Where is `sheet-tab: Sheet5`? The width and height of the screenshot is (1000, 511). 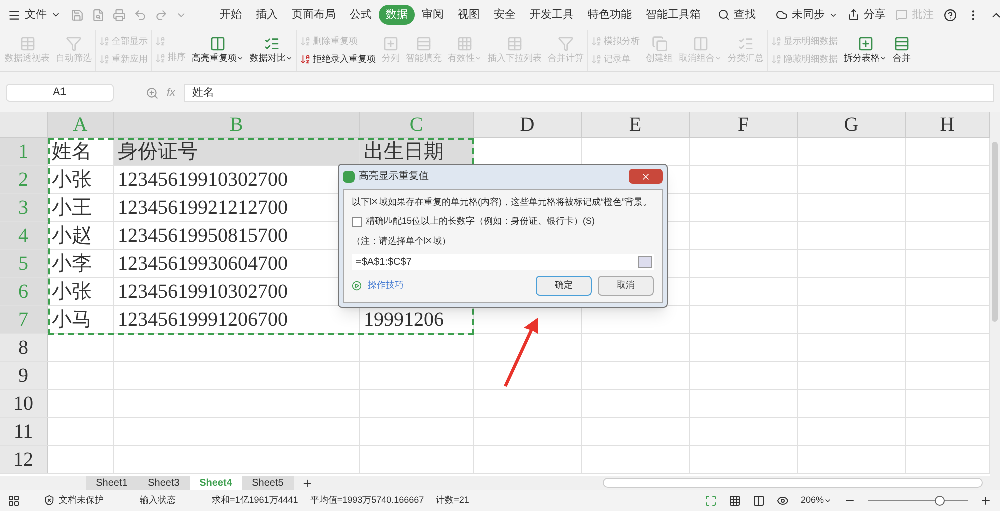 sheet-tab: Sheet5 is located at coordinates (268, 483).